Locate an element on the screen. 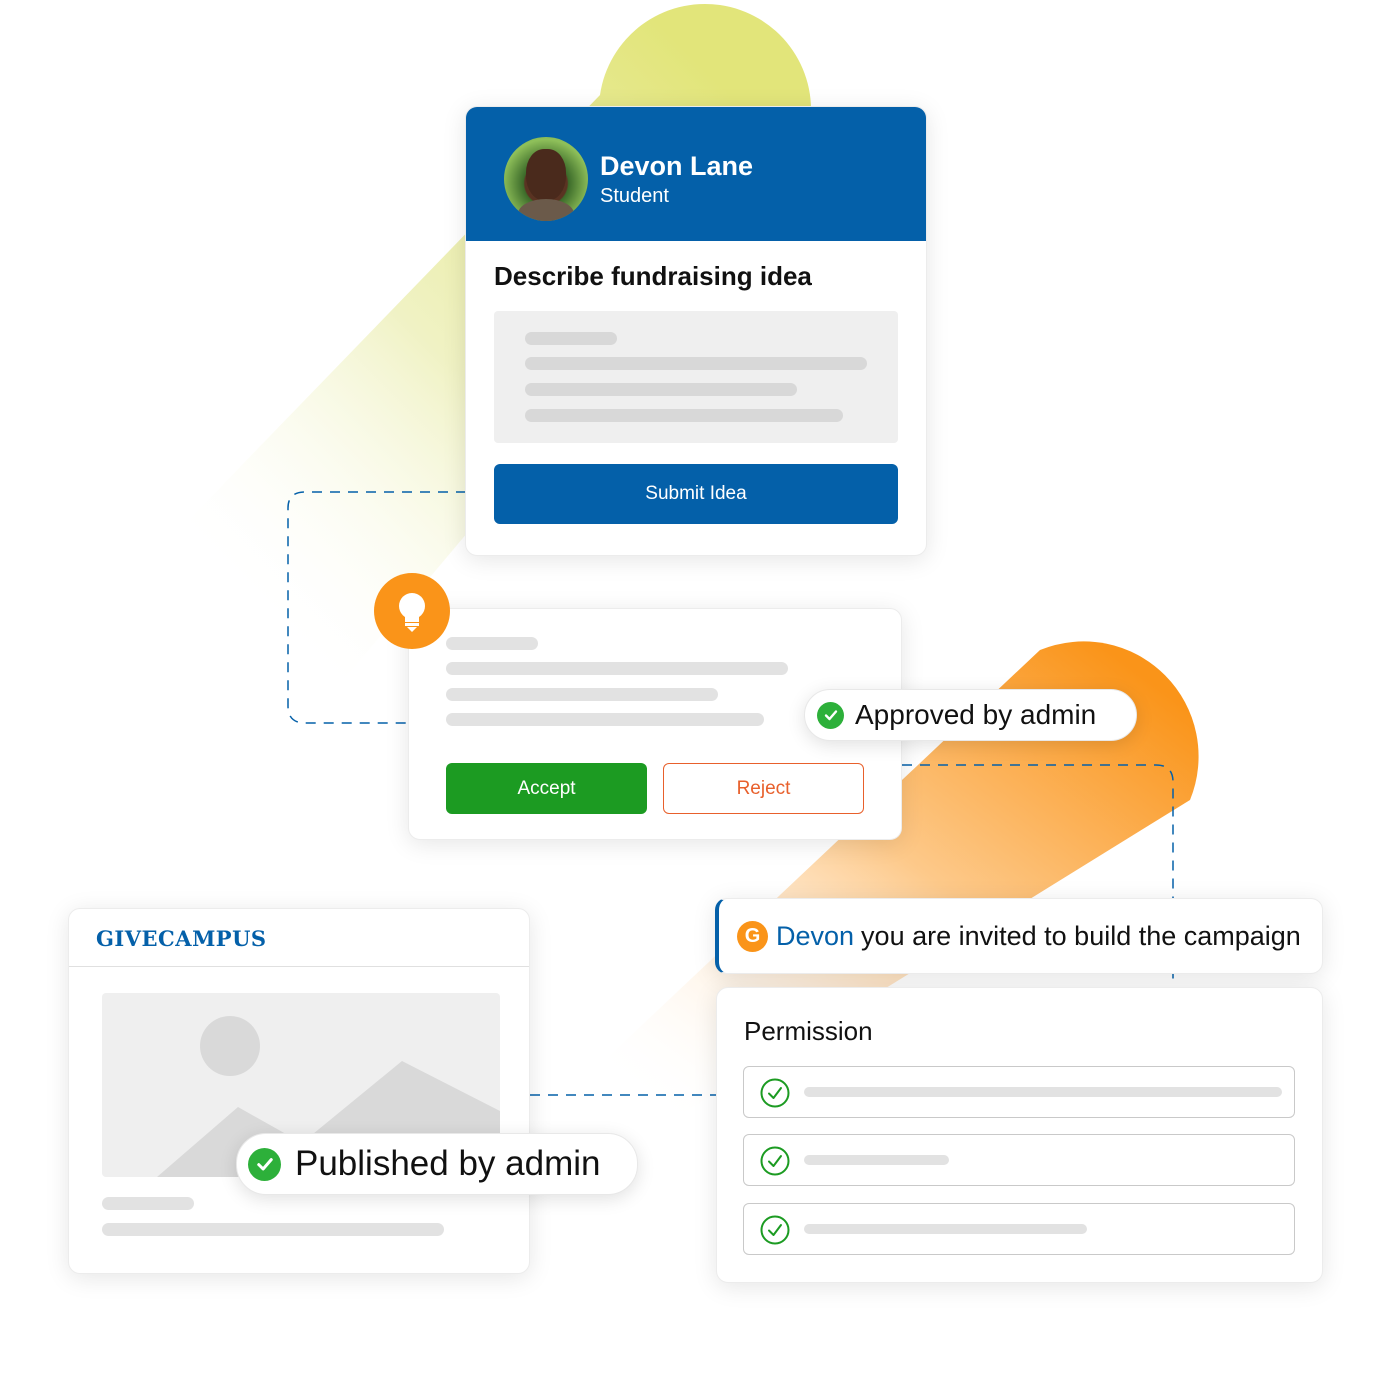 This screenshot has height=1400, width=1400. givecampus-logo: GIVECAMPUS is located at coordinates (181, 938).